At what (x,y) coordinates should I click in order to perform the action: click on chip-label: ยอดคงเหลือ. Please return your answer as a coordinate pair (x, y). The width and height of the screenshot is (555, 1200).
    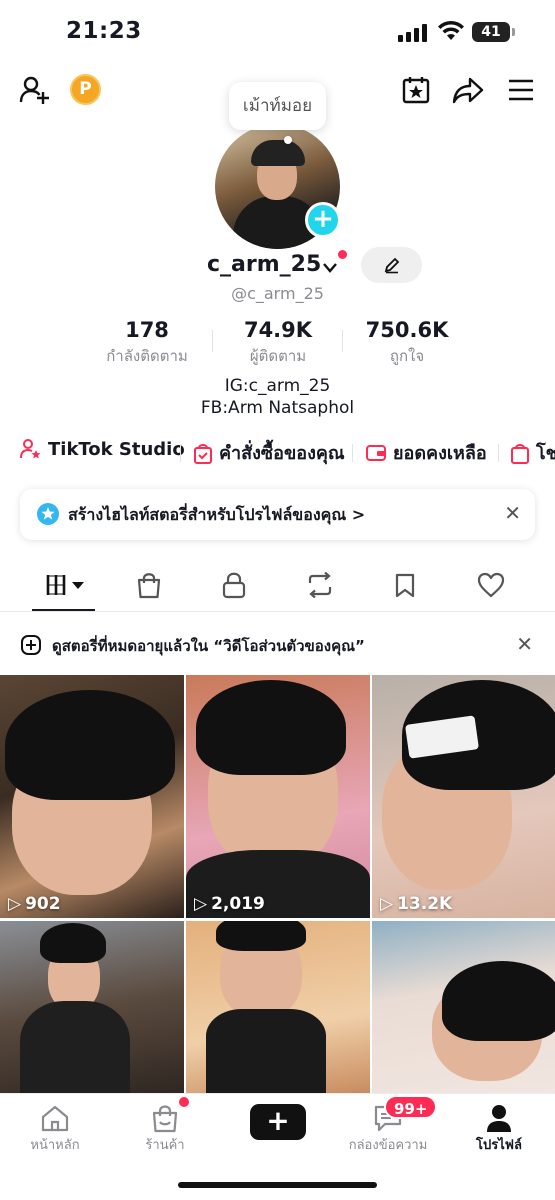
    Looking at the image, I should click on (440, 453).